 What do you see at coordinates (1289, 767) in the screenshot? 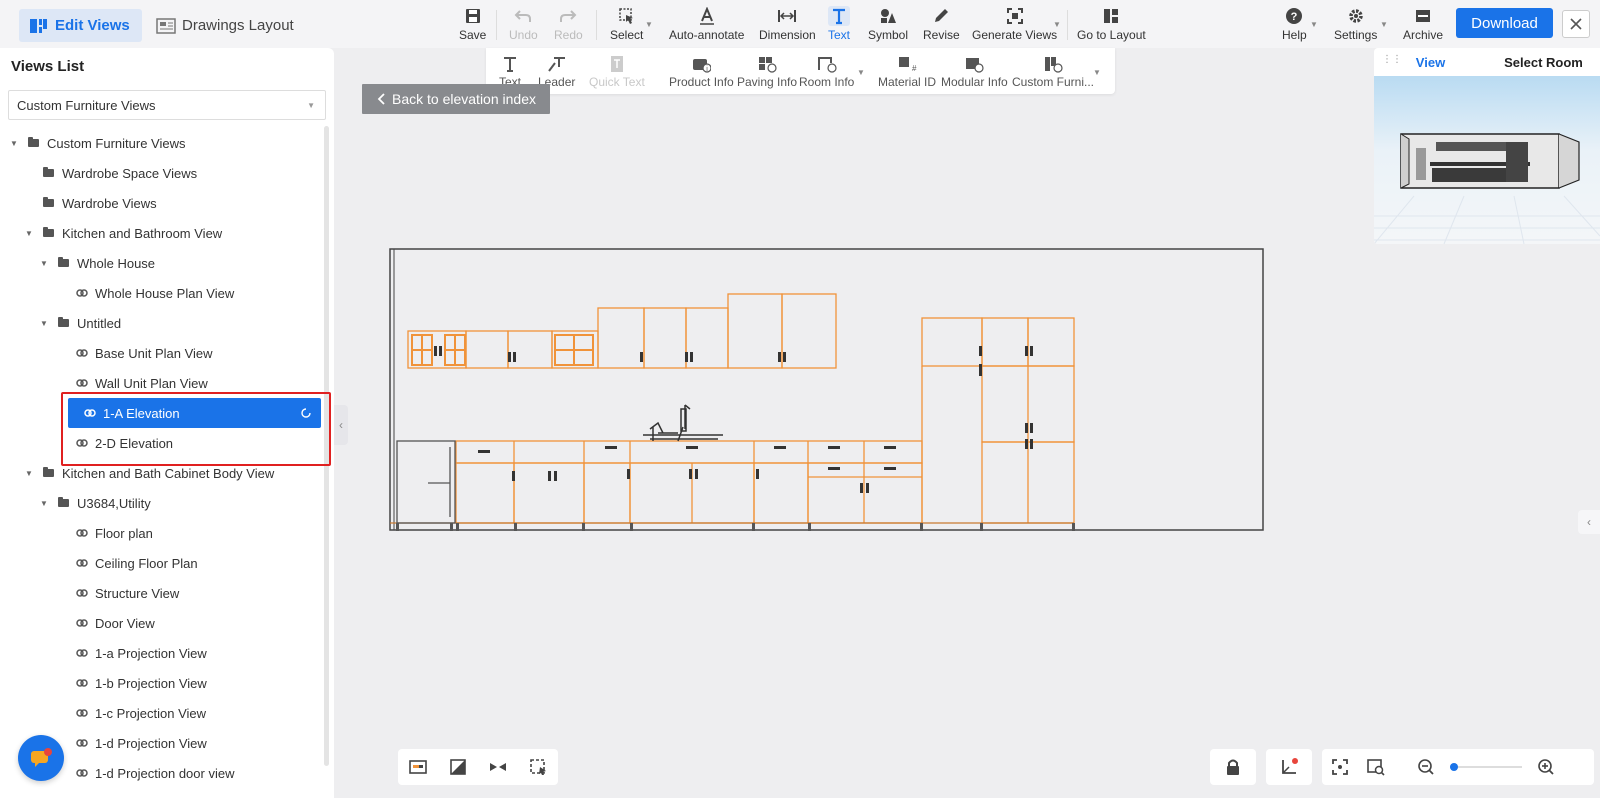
I see `axis-button` at bounding box center [1289, 767].